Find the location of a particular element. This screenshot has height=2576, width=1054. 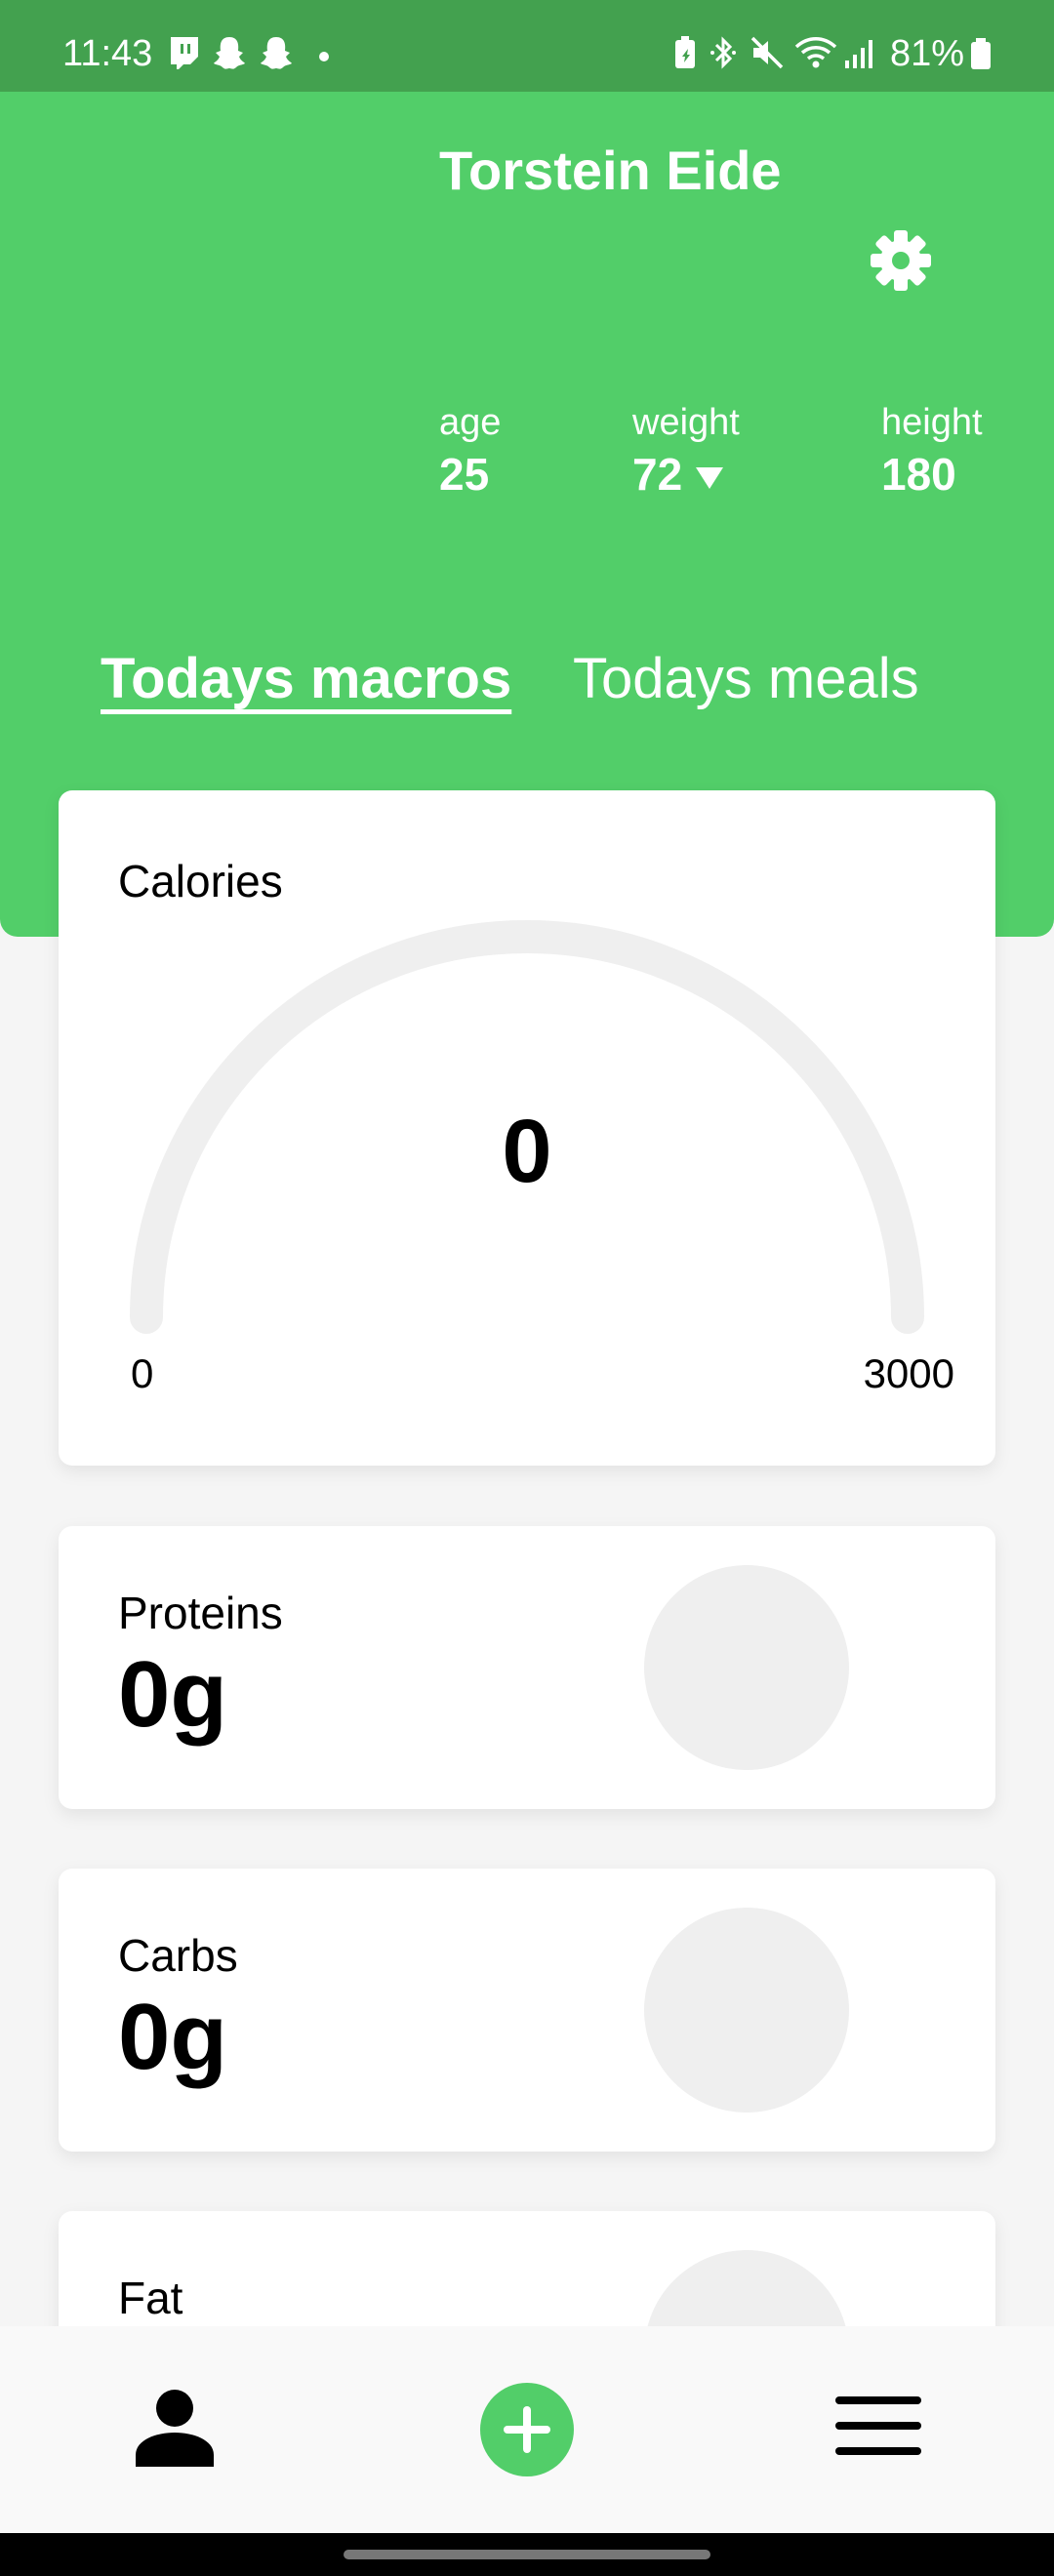

tab-todays-meals: Todays meals is located at coordinates (746, 678).